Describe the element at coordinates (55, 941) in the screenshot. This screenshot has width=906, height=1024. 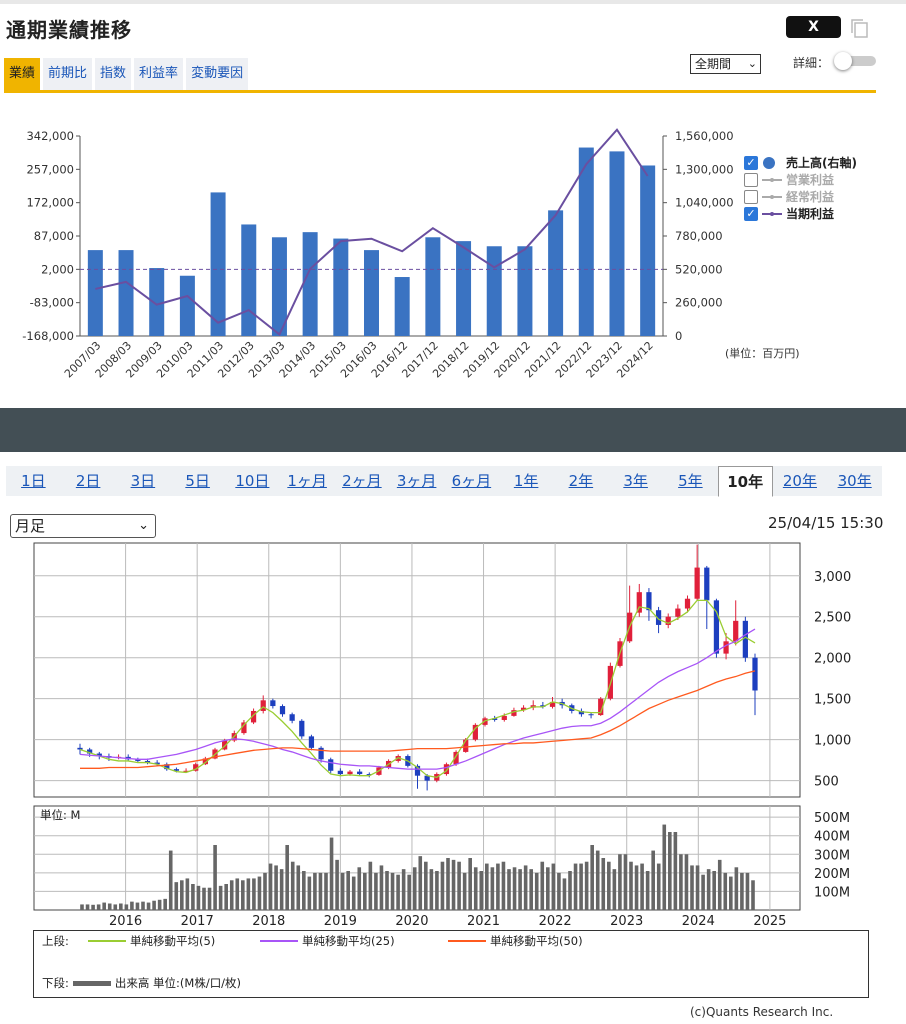
I see `legend-upper-label: 上段:` at that location.